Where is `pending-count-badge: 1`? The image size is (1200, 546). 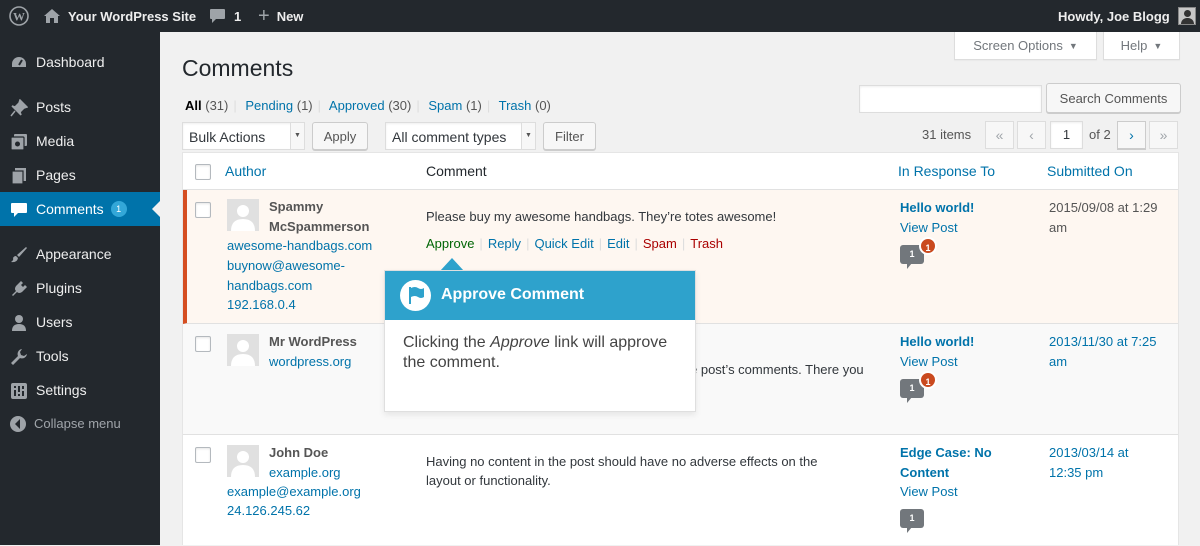 pending-count-badge: 1 is located at coordinates (118, 209).